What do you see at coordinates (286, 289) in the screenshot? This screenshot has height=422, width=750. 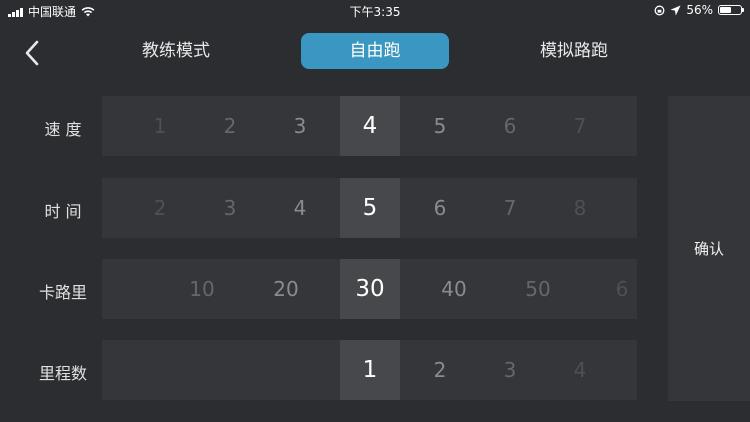 I see `picker-value: 20` at bounding box center [286, 289].